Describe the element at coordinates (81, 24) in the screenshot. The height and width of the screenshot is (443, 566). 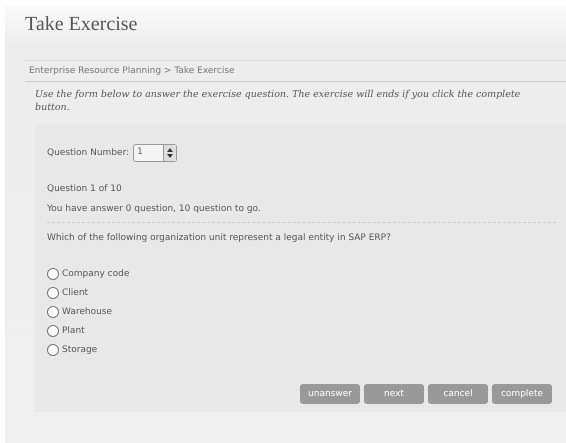
I see `page-title: Take Exercise` at that location.